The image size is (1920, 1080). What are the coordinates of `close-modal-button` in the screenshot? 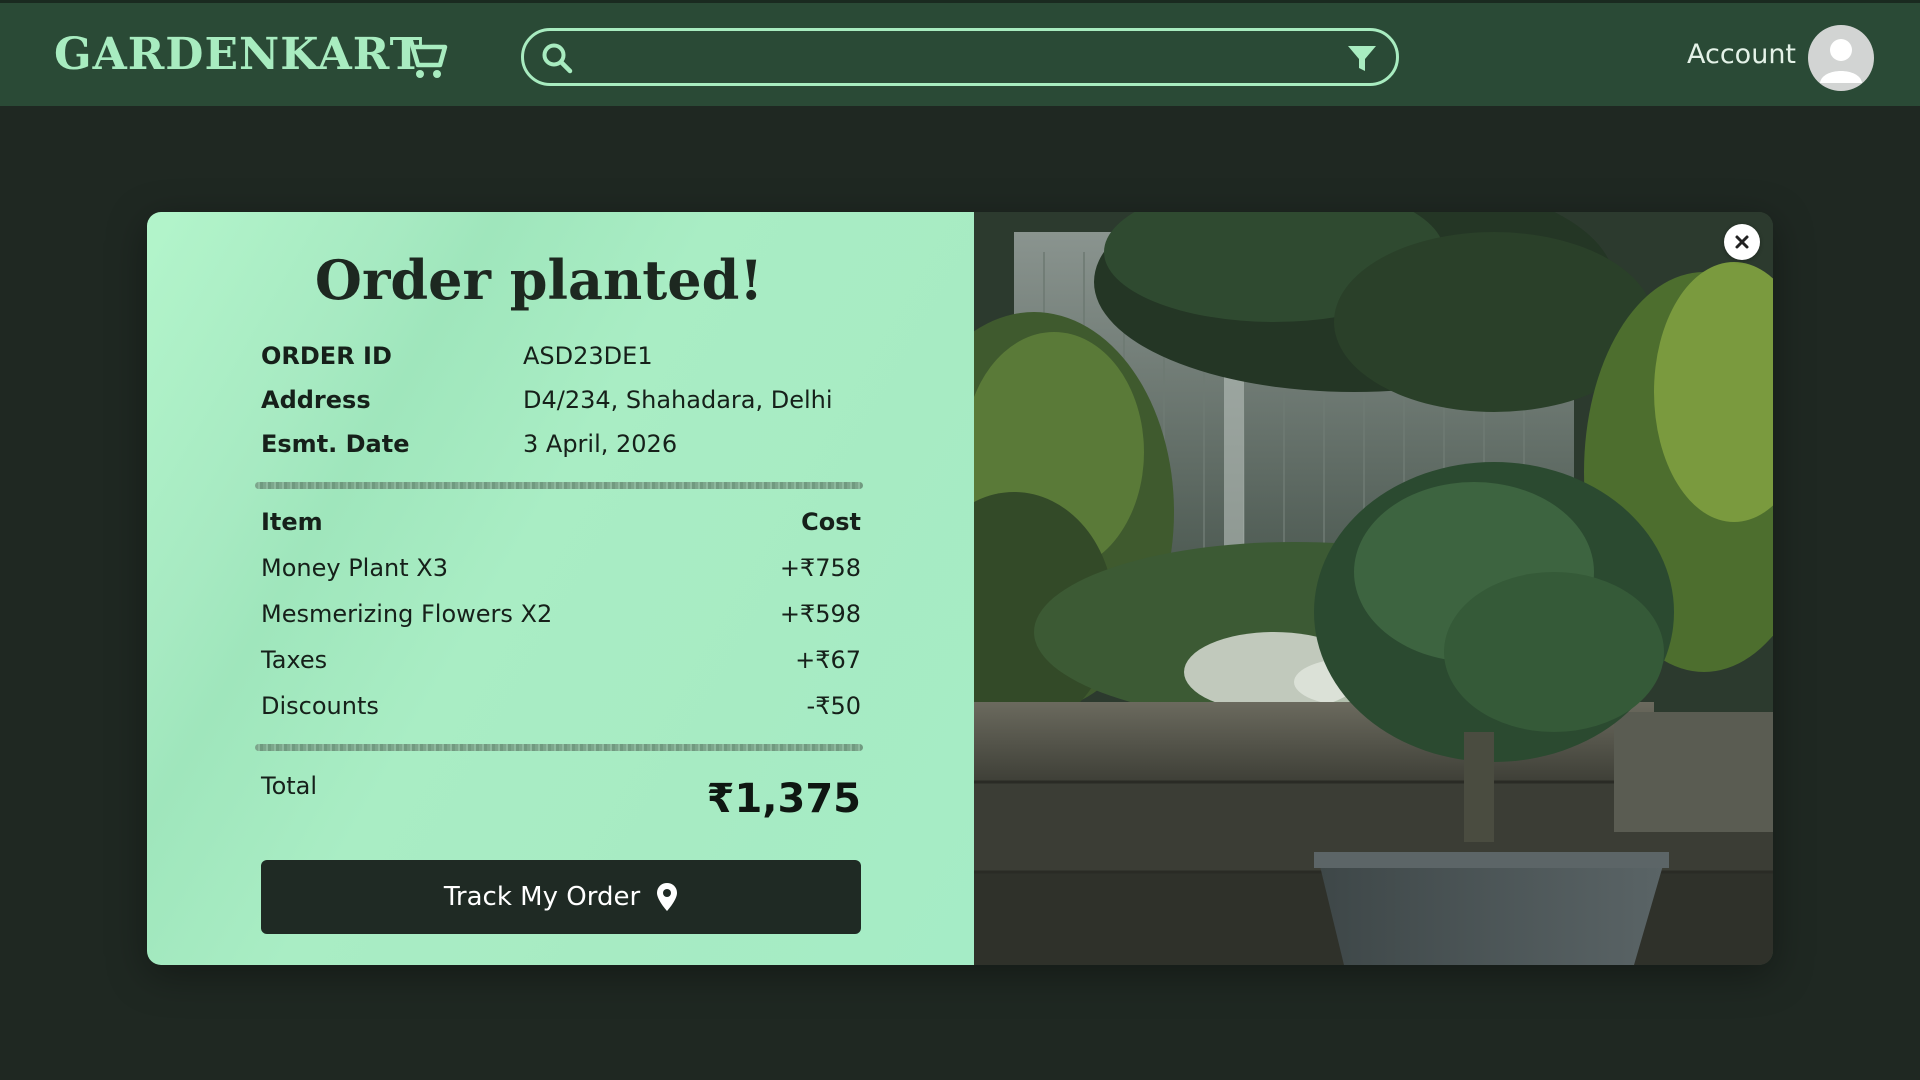 It's located at (1742, 242).